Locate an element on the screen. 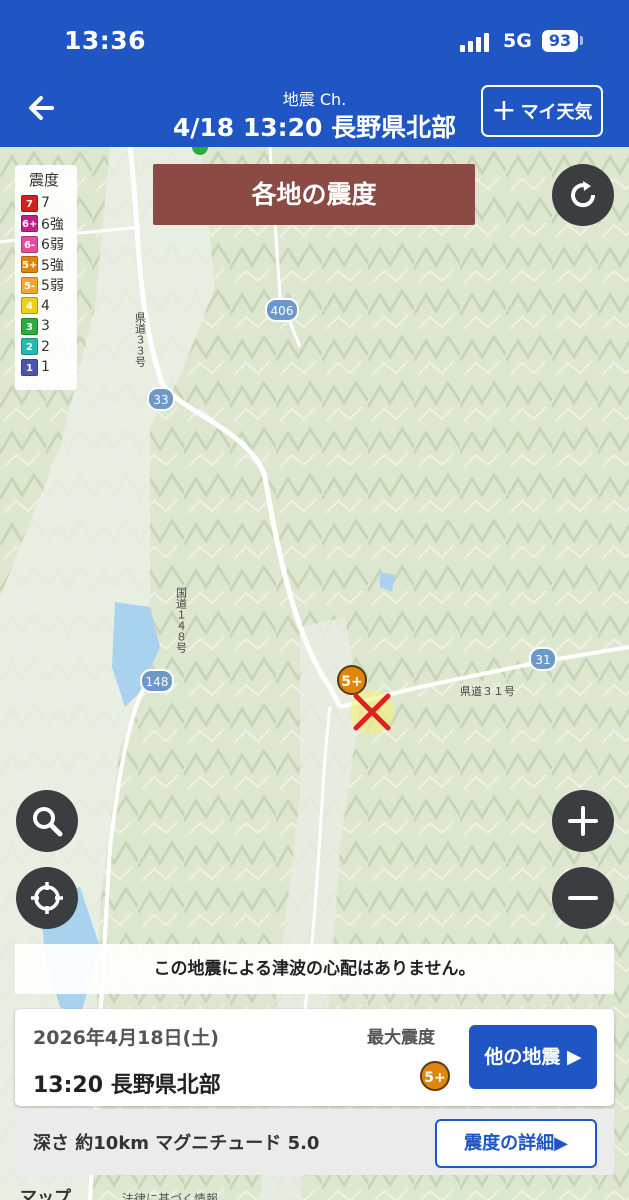  legend-row: 6- 6弱 is located at coordinates (48, 244).